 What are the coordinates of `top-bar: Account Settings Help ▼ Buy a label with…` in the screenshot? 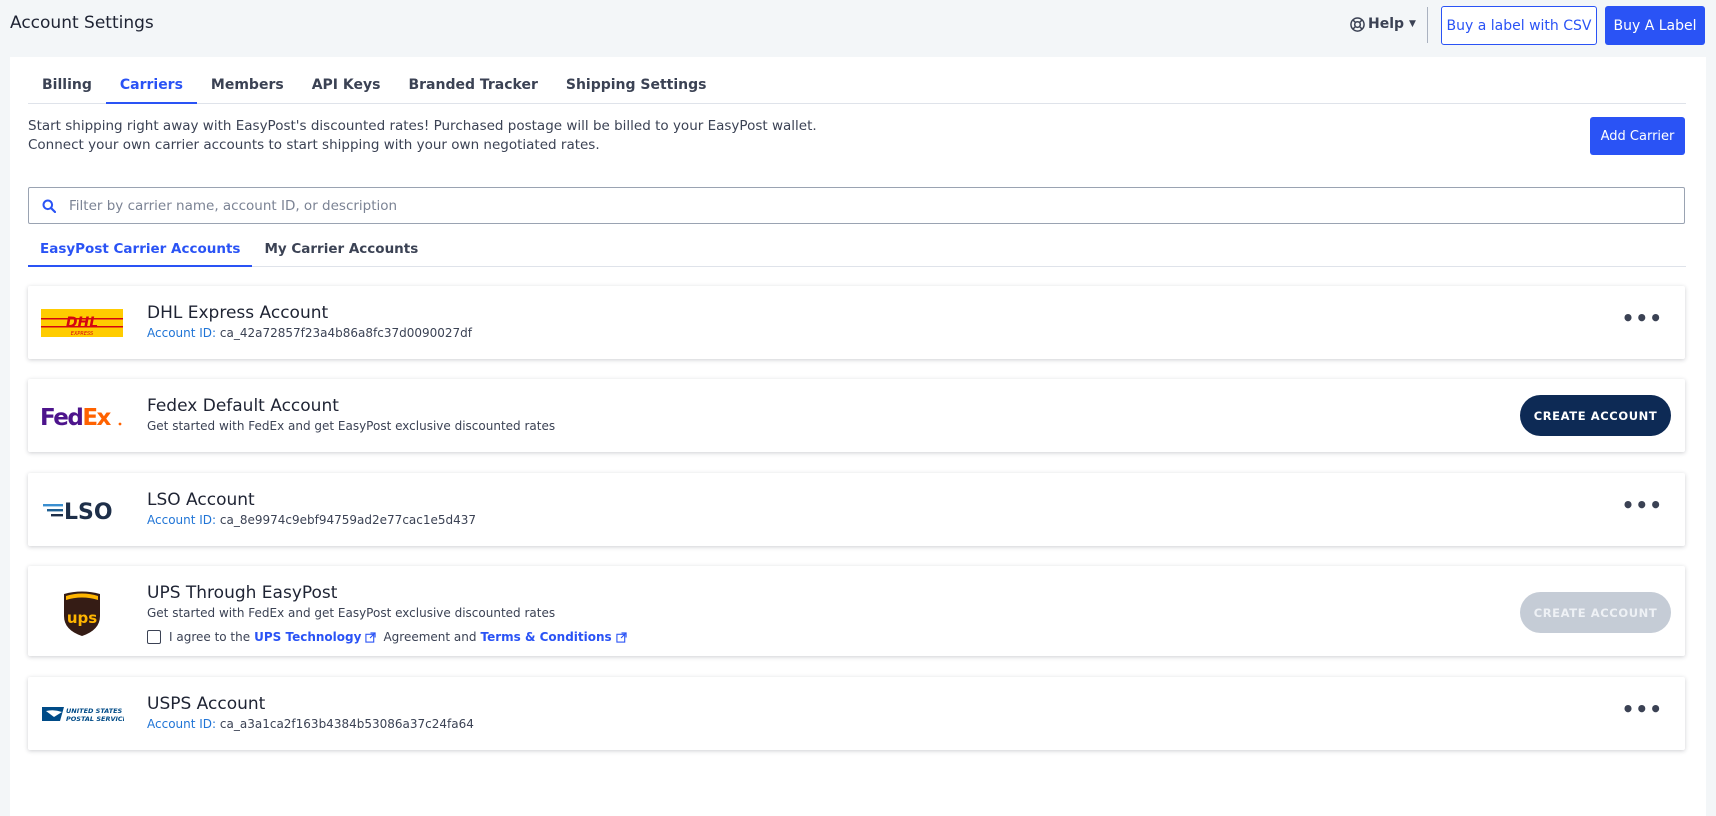 It's located at (858, 28).